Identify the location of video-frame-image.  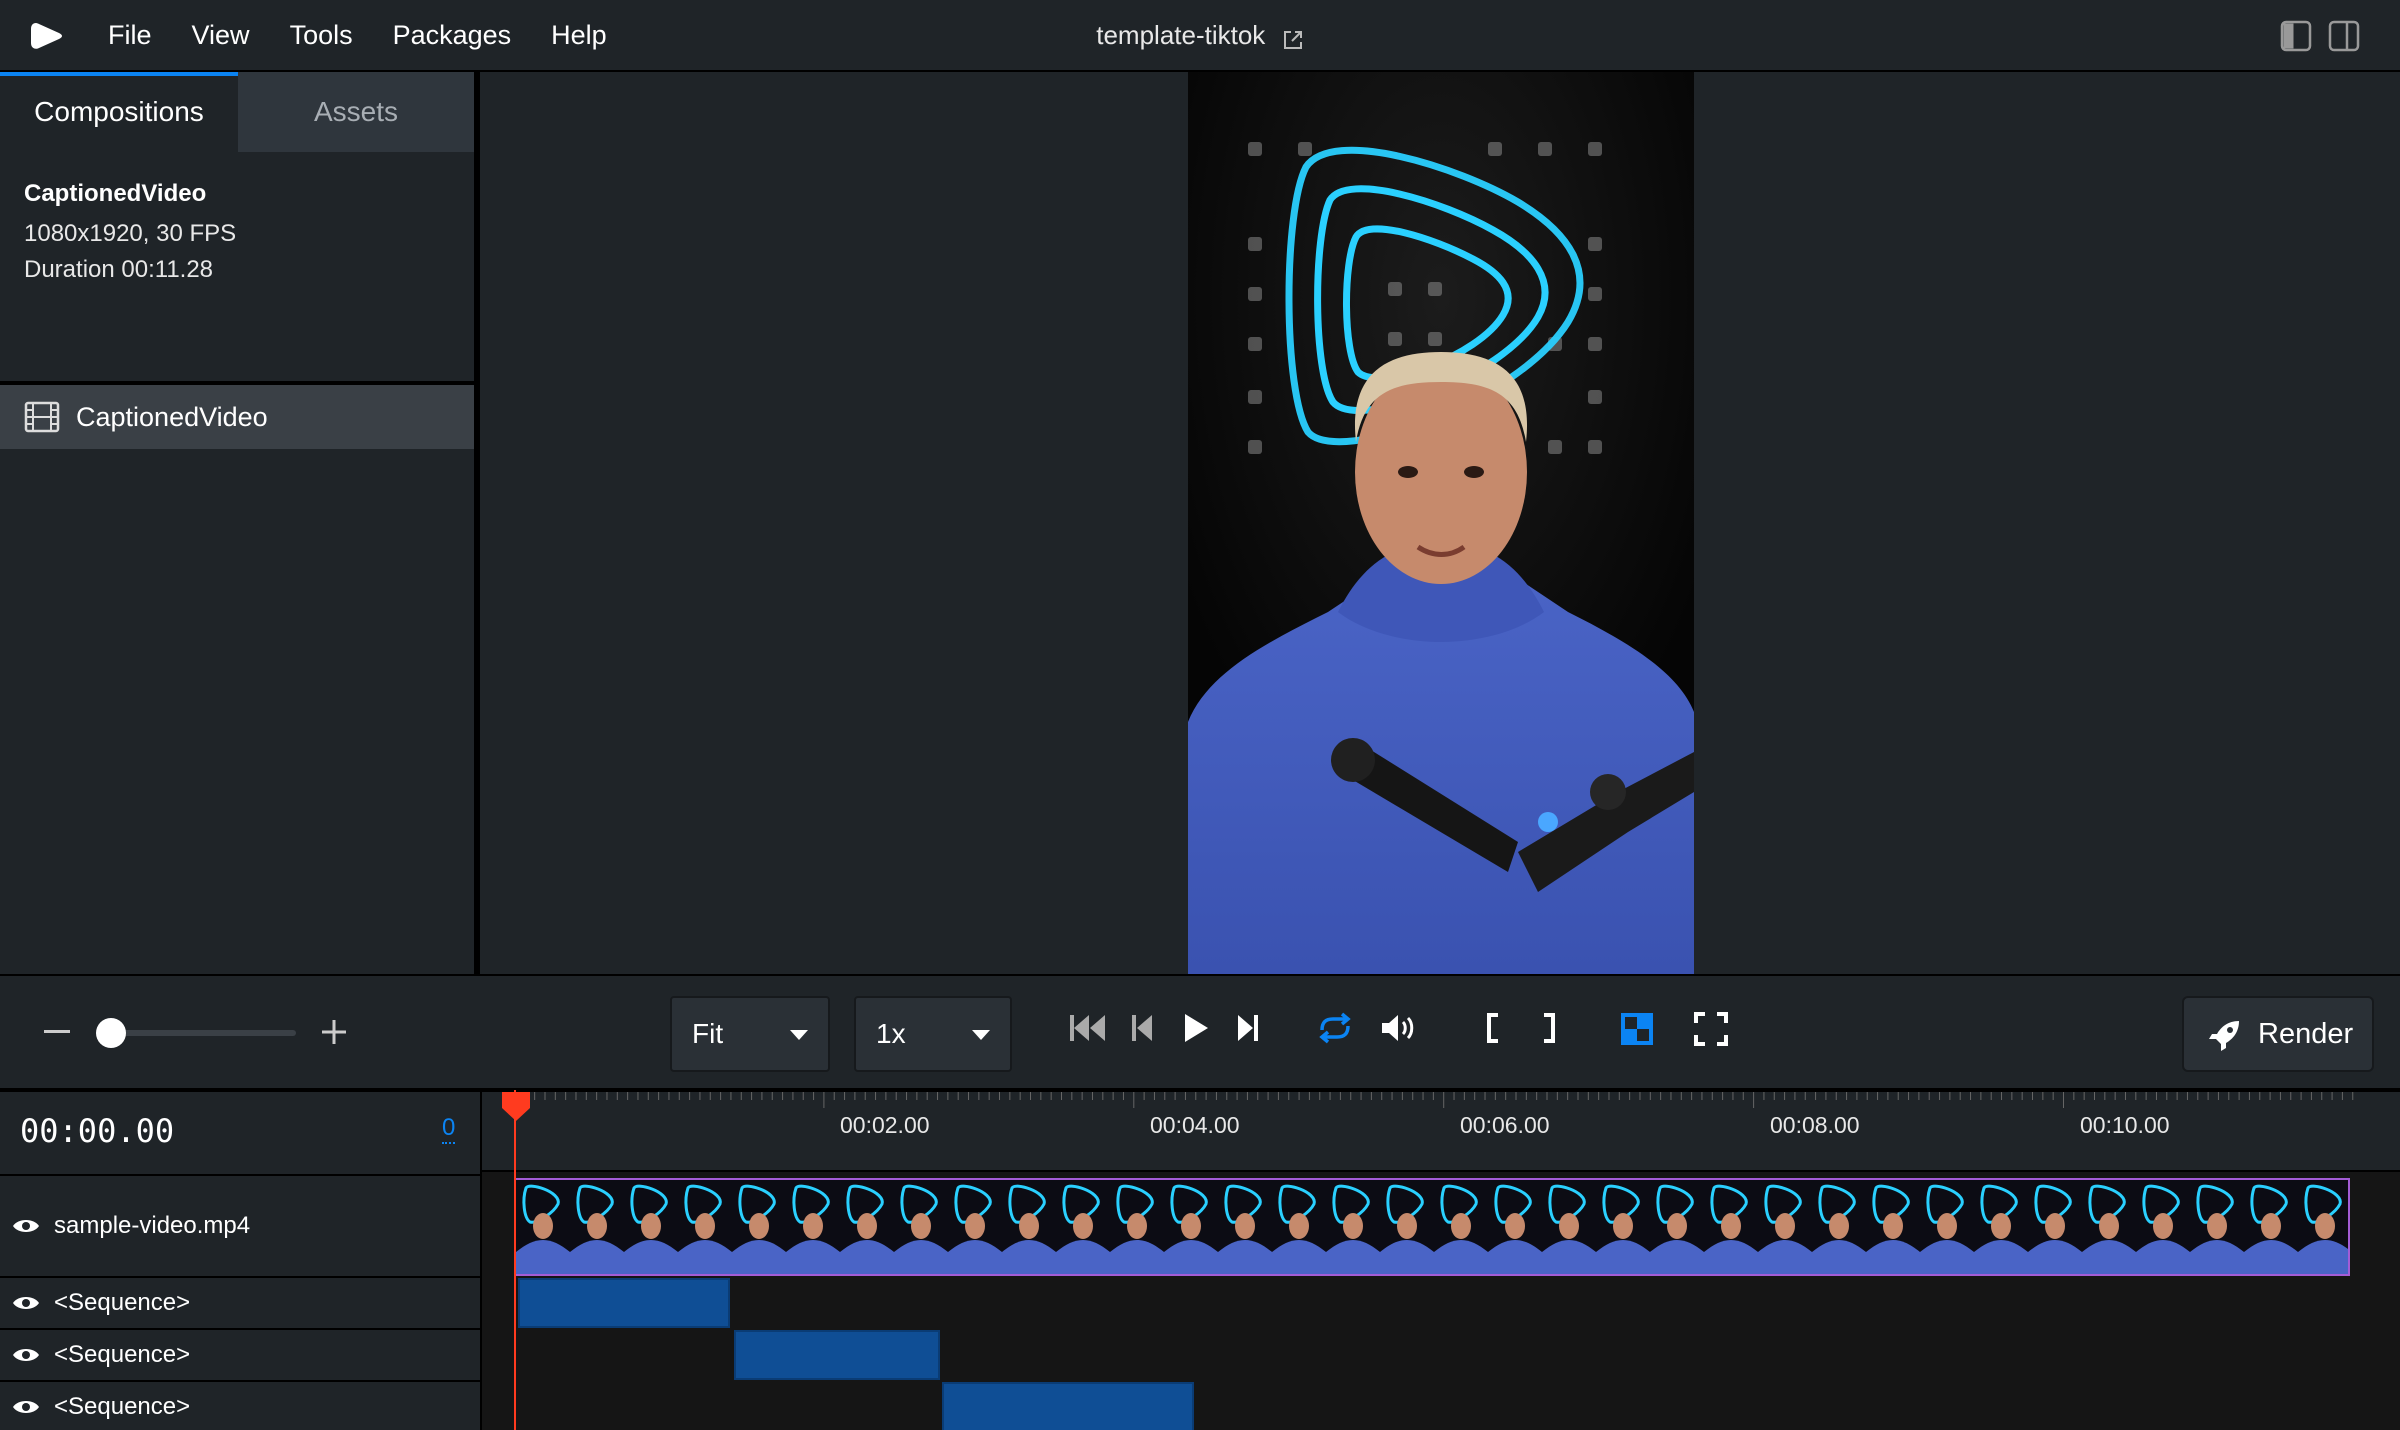
(1441, 523).